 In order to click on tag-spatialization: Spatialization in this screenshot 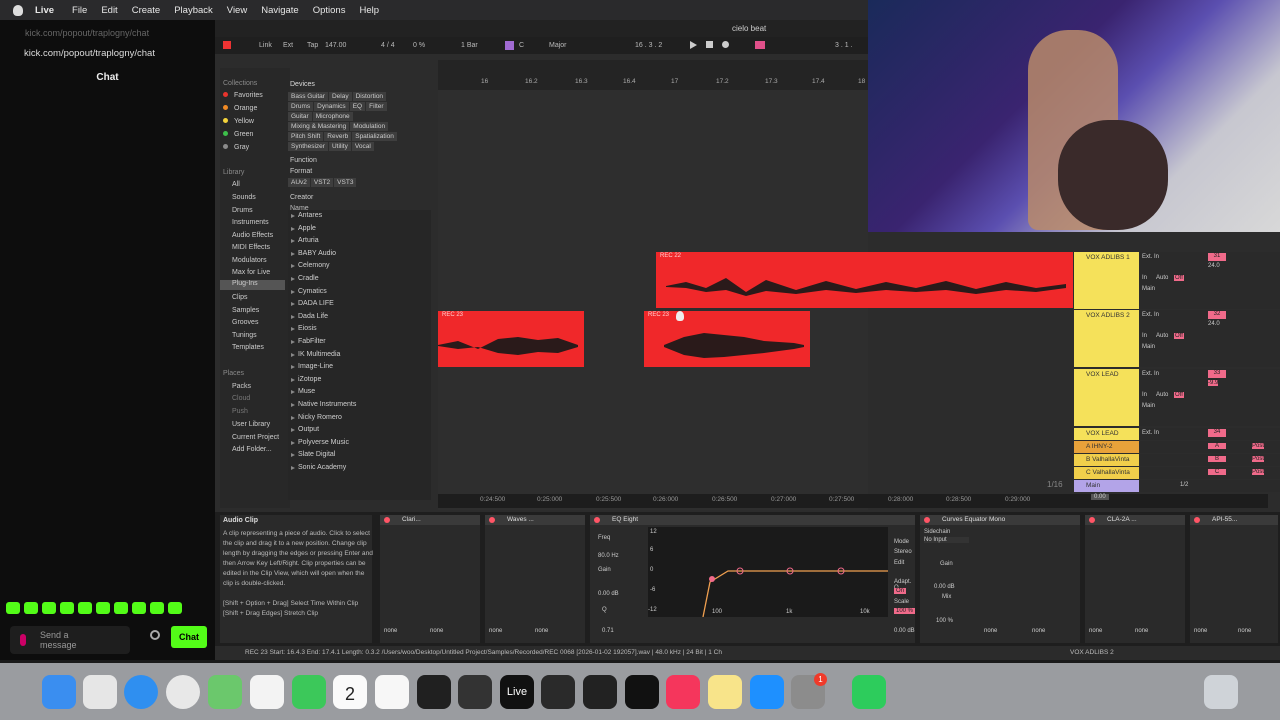, I will do `click(374, 136)`.